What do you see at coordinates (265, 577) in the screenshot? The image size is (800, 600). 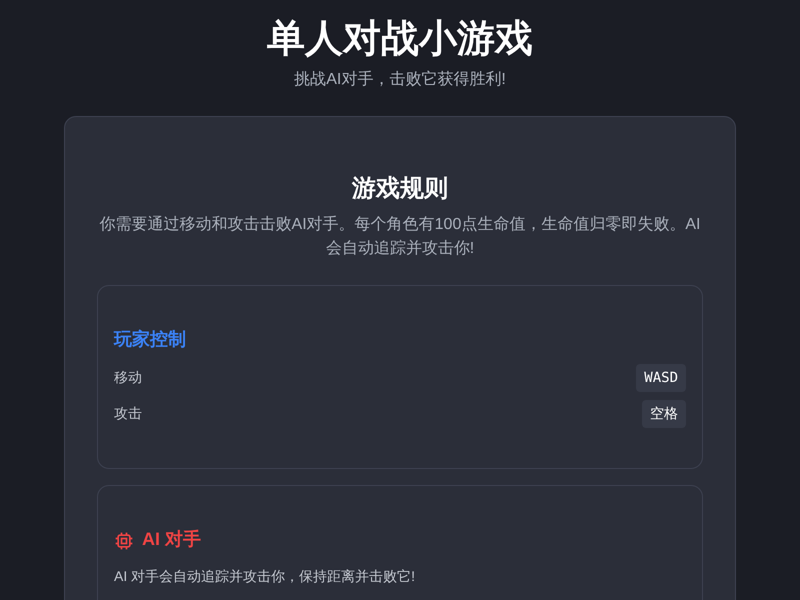 I see `opponent-description: AI 对手会自动追踪并攻击你，保持距离并击败它!` at bounding box center [265, 577].